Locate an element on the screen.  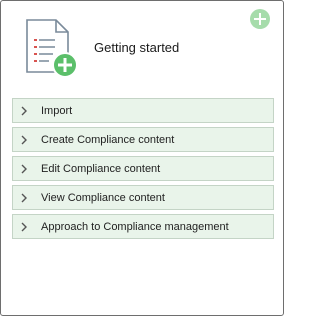
menu-item-create-compliance-content: Create Compliance content is located at coordinates (143, 139).